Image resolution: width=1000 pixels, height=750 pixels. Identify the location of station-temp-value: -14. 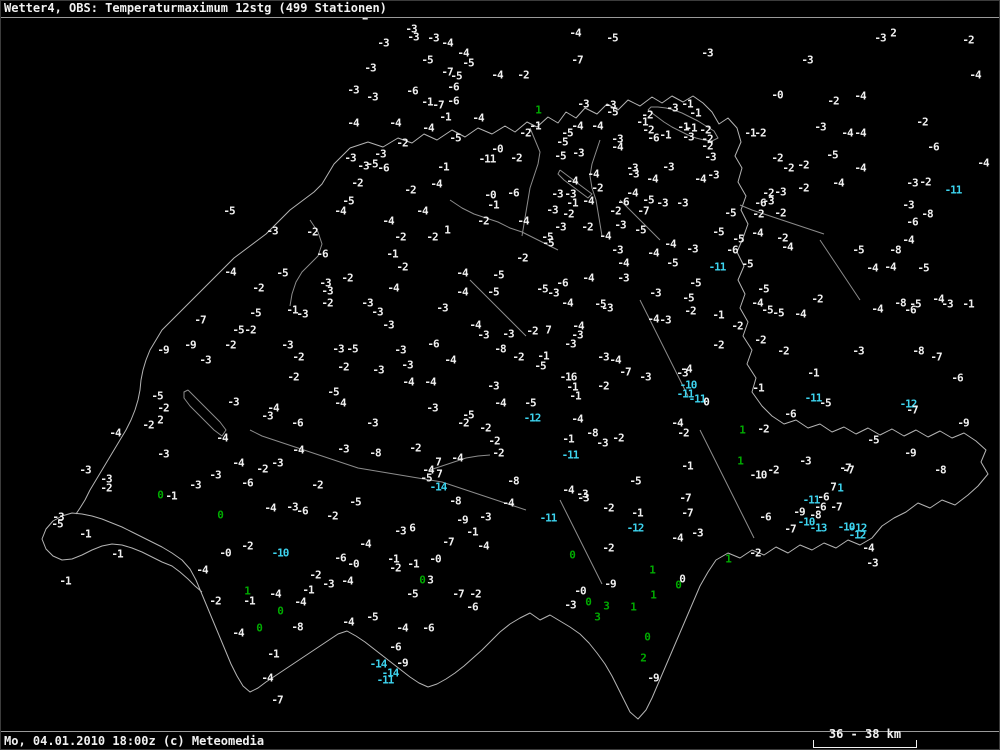
(438, 487).